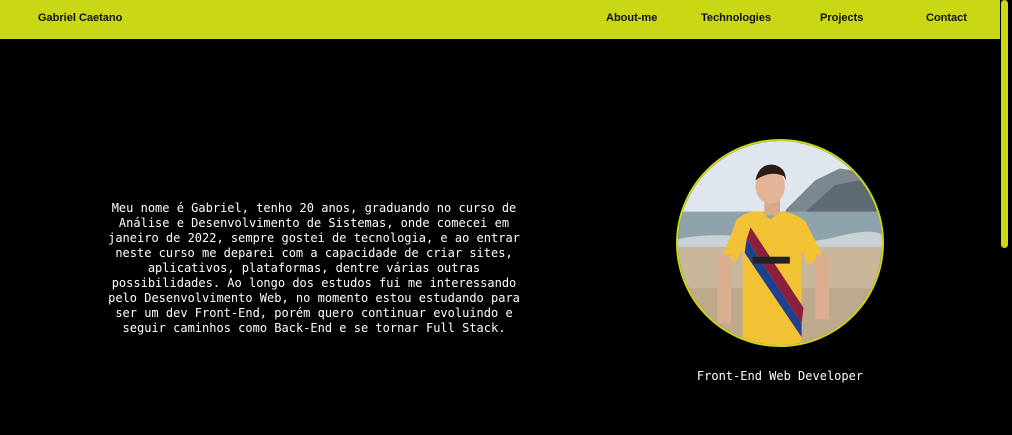  I want to click on page-scrollbar, so click(1006, 217).